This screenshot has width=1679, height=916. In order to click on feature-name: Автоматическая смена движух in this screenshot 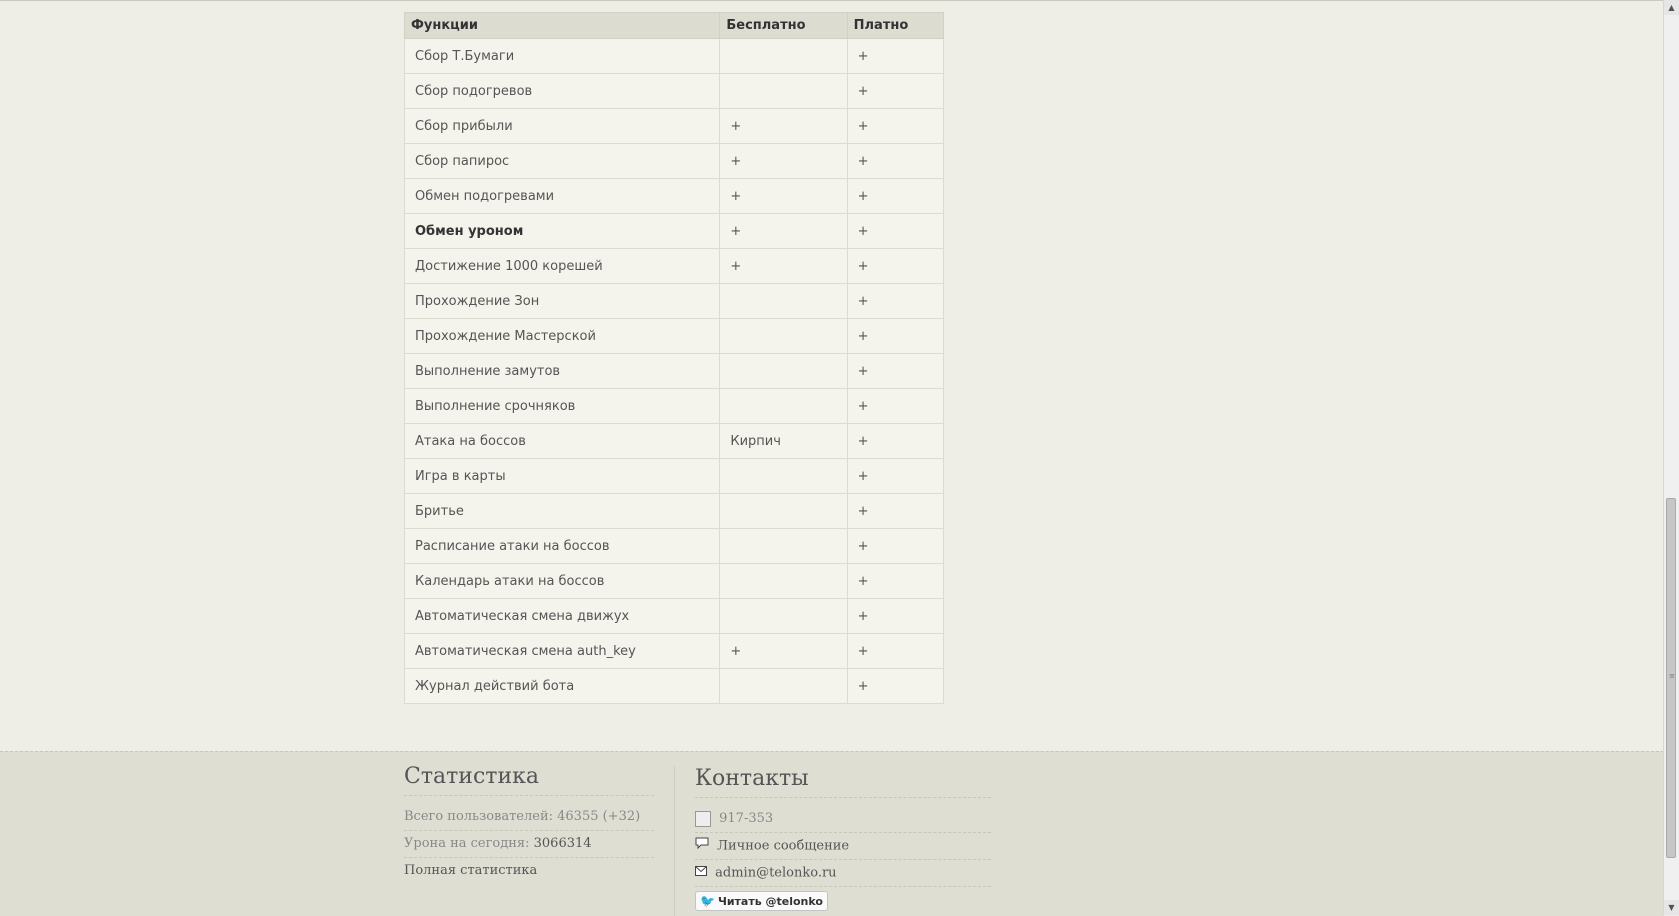, I will do `click(562, 616)`.